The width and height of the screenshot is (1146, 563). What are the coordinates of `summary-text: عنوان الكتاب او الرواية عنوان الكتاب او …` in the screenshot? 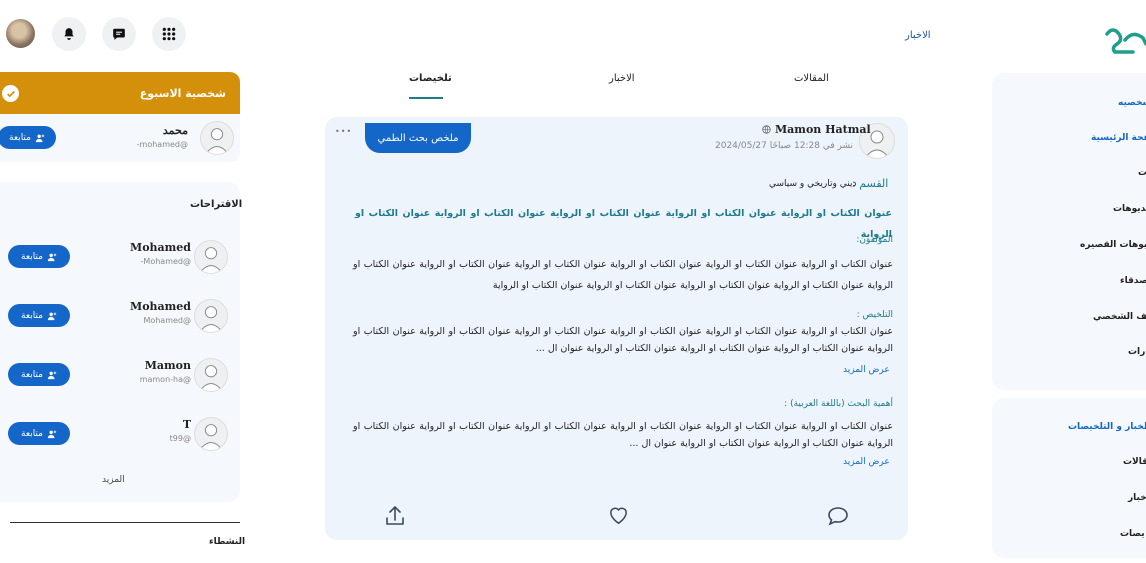 It's located at (623, 340).